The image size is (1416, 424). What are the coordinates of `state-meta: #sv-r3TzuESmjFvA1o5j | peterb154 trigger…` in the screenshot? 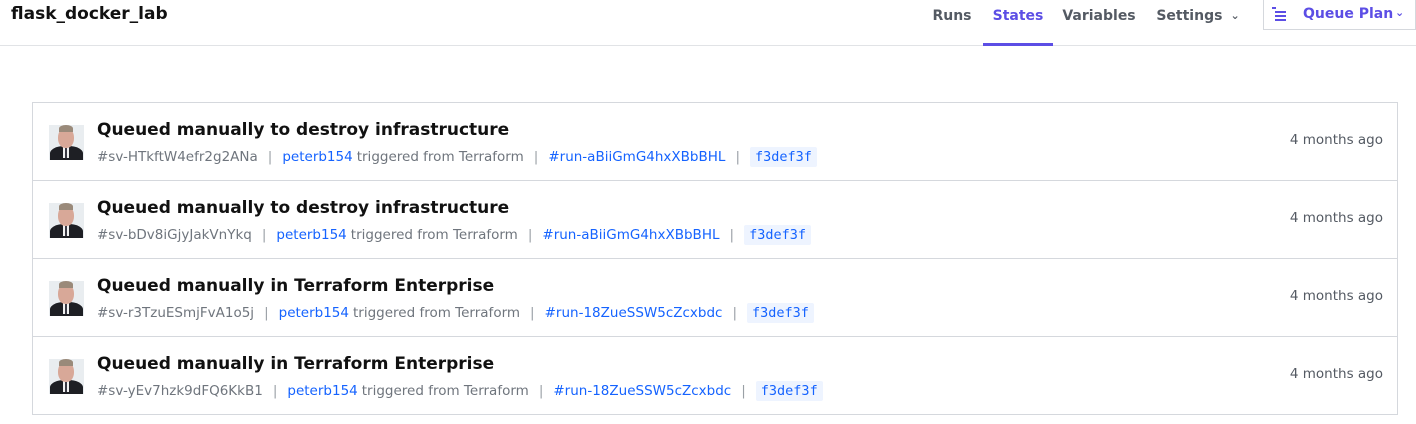 It's located at (455, 313).